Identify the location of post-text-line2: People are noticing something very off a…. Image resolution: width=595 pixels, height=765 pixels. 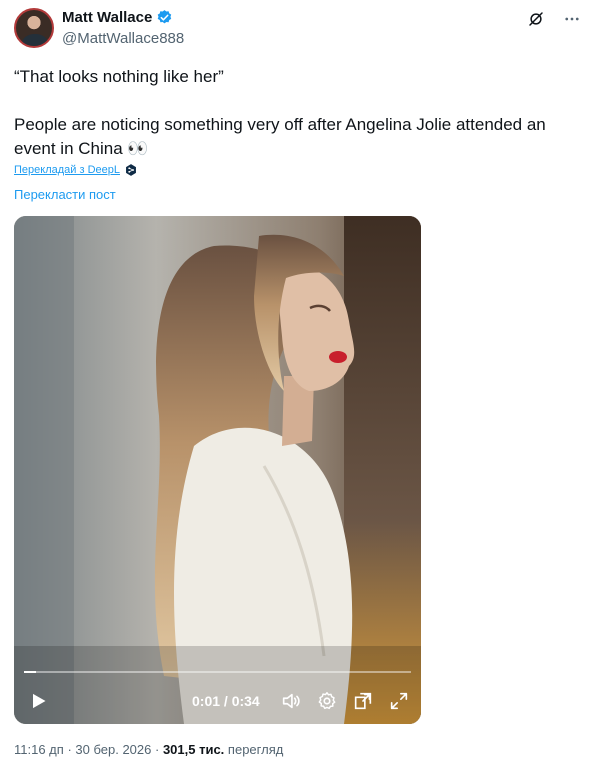
(280, 136).